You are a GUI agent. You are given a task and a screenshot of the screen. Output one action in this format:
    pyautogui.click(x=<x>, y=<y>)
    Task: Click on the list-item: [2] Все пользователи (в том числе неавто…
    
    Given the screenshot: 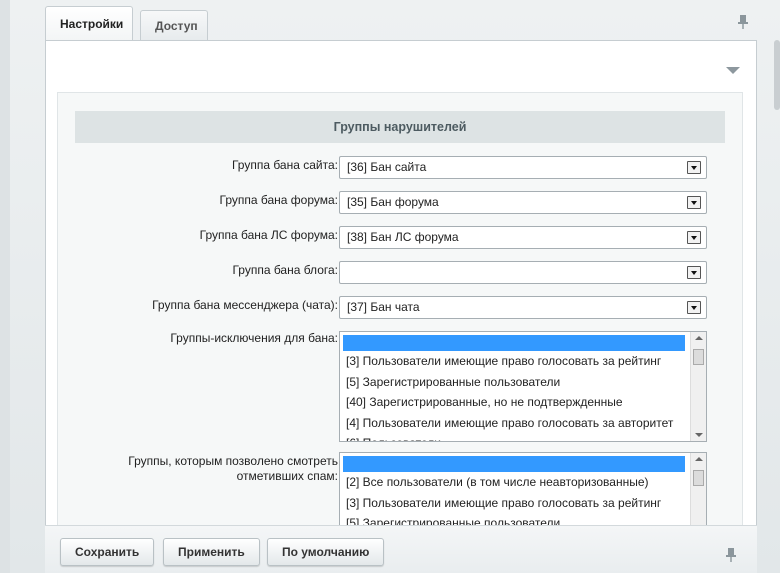 What is the action you would take?
    pyautogui.click(x=514, y=482)
    